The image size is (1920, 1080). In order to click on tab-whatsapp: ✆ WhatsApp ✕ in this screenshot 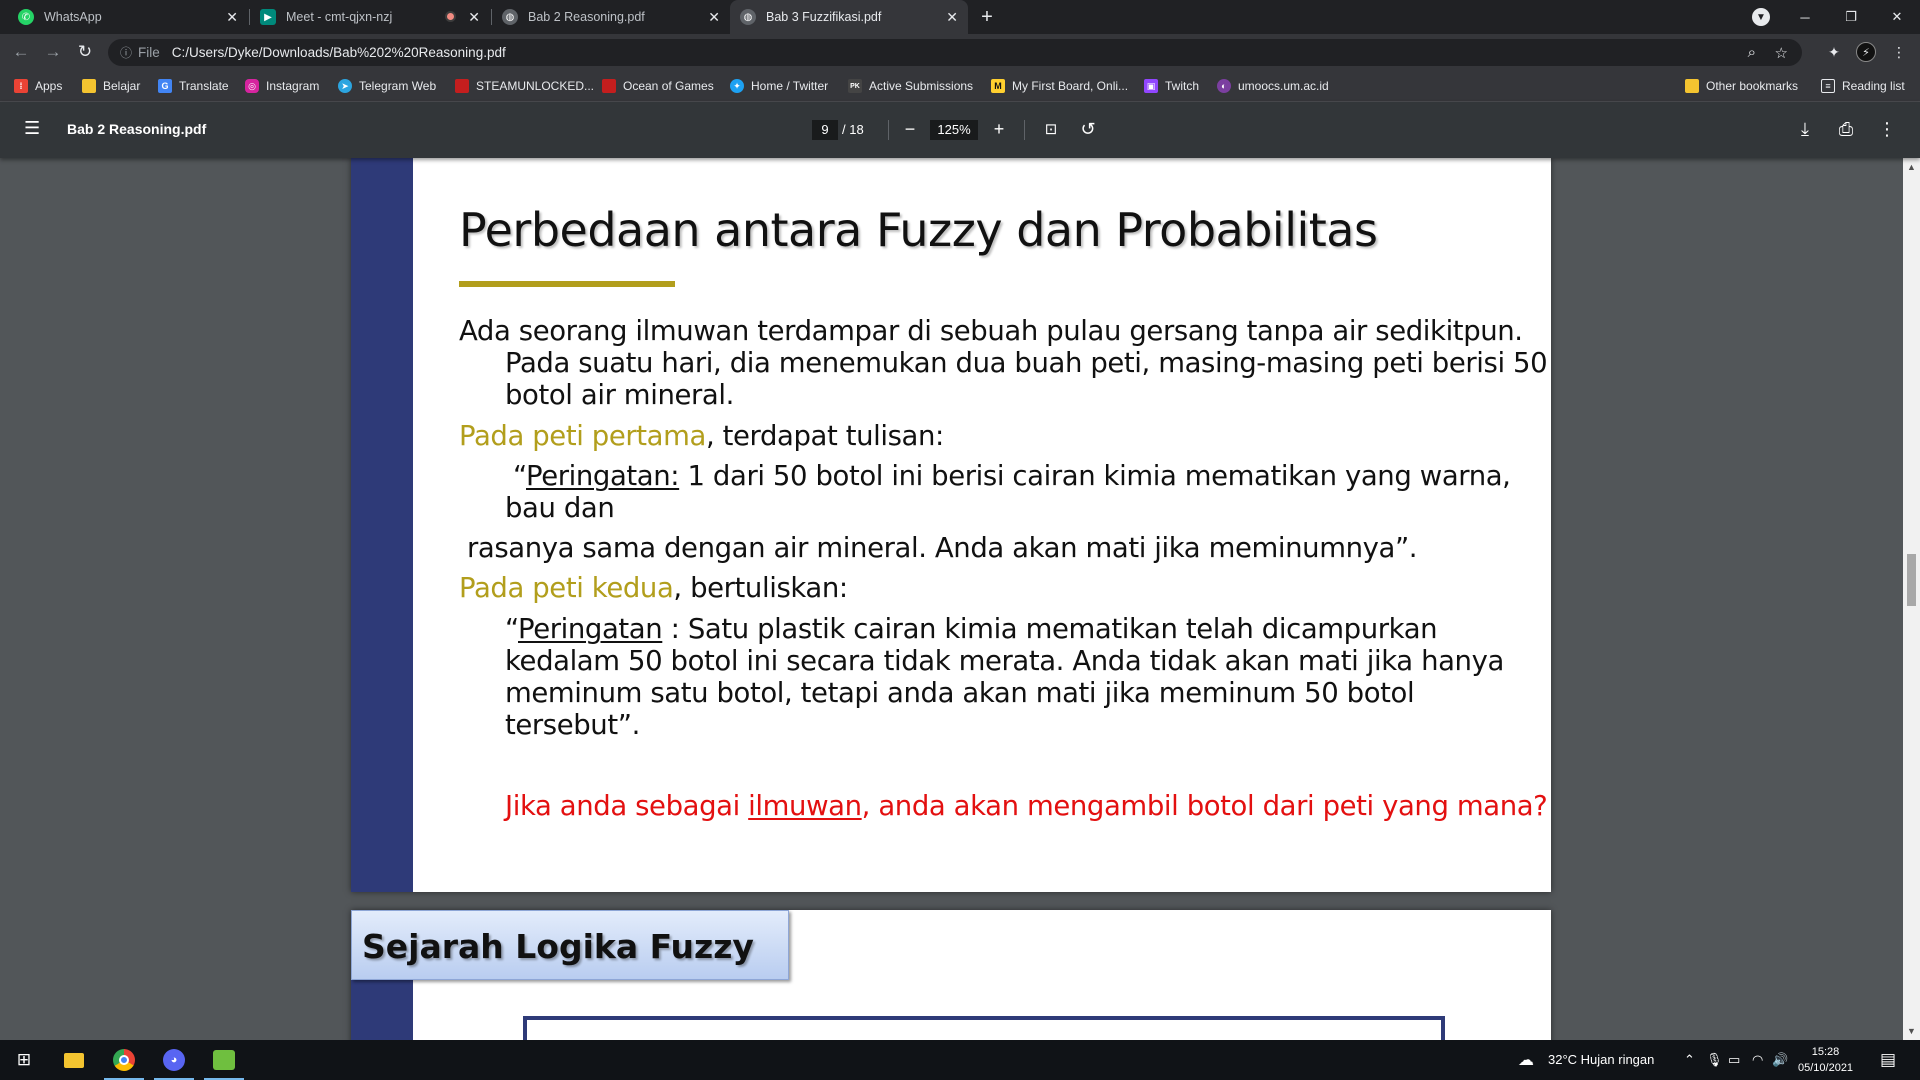, I will do `click(128, 17)`.